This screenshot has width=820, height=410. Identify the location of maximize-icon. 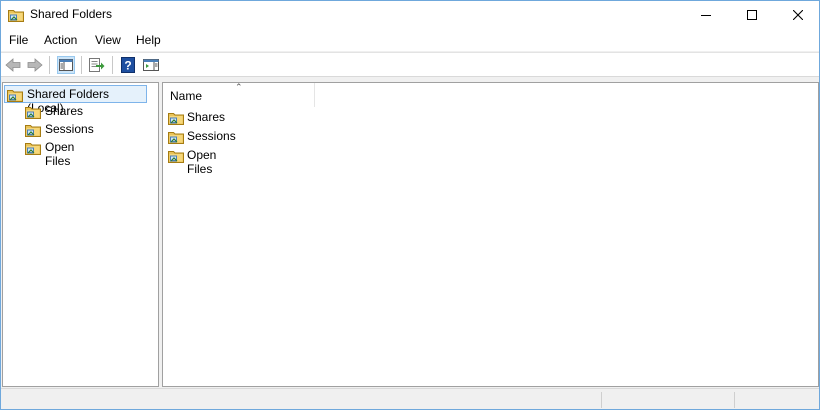
(752, 15).